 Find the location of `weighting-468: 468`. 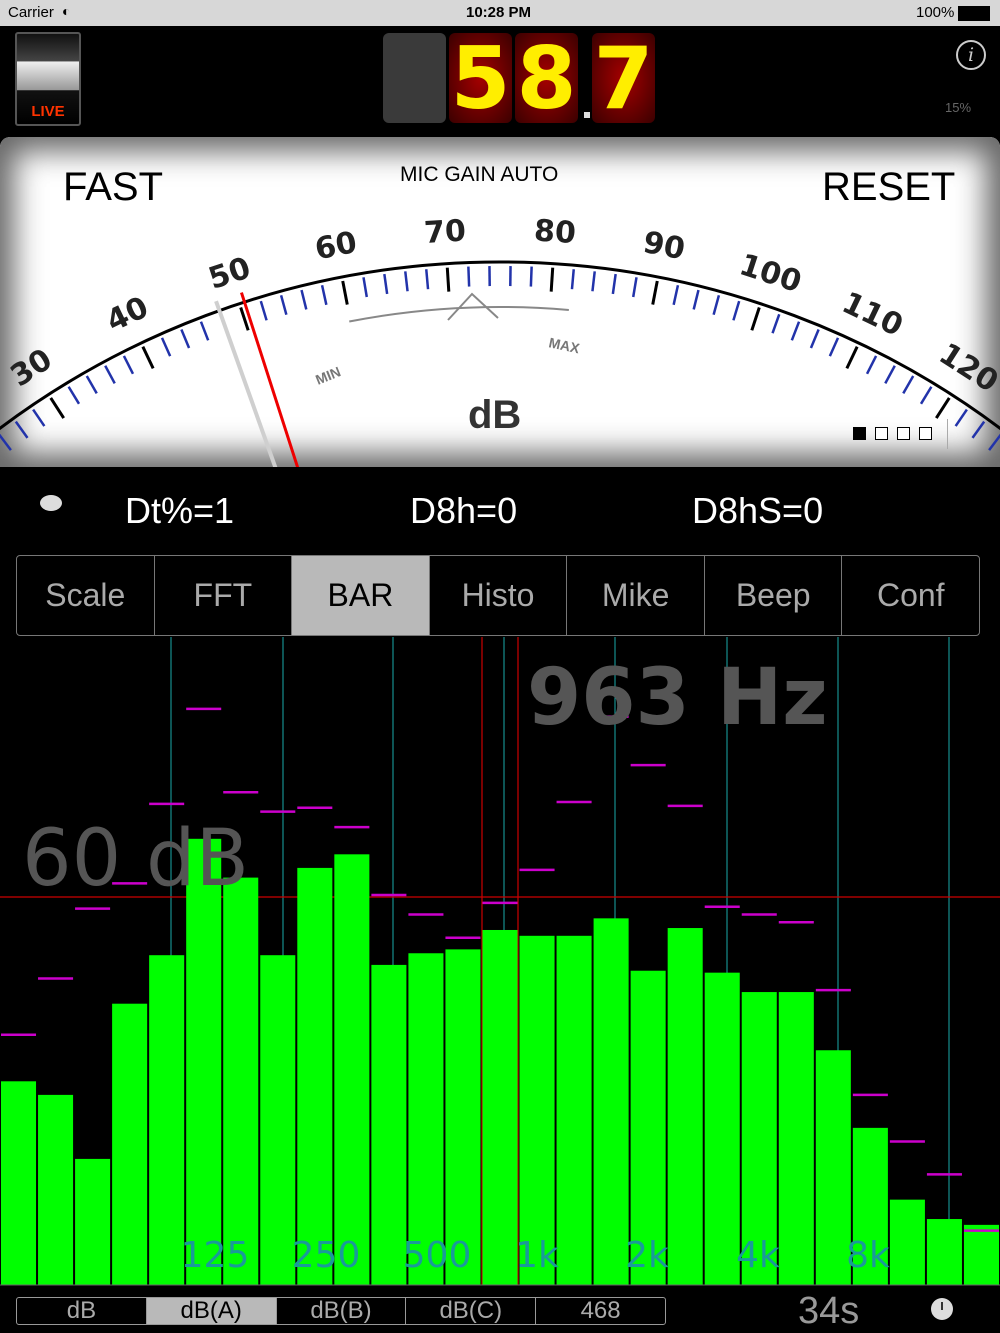

weighting-468: 468 is located at coordinates (600, 1311).